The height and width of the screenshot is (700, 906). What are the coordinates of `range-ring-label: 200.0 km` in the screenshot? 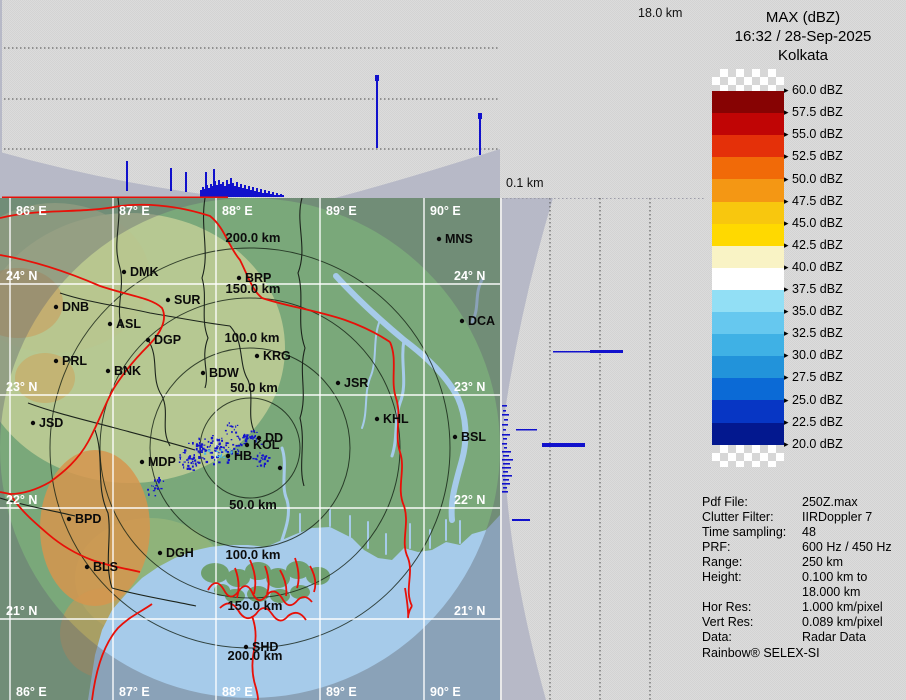 It's located at (253, 237).